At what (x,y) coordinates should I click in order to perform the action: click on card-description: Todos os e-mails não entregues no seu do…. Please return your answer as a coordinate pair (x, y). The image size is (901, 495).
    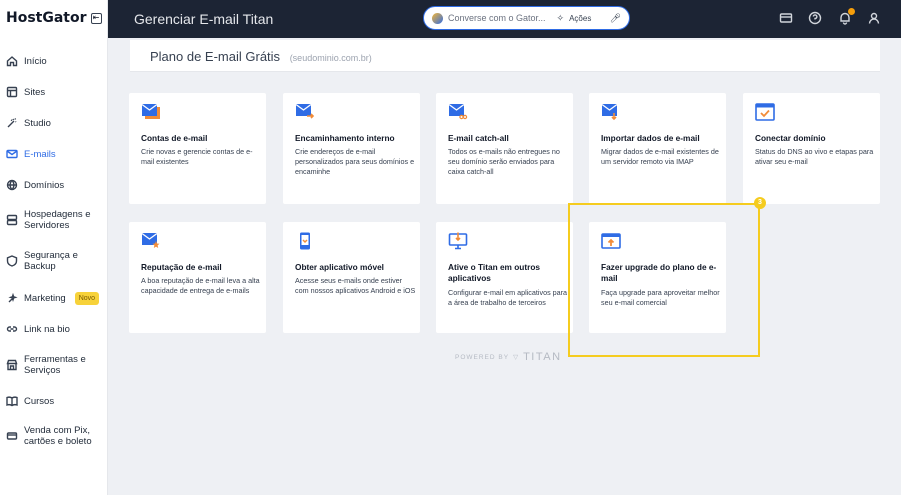
    Looking at the image, I should click on (504, 161).